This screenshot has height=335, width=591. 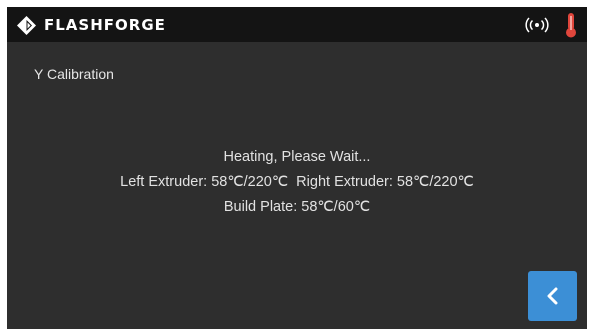 What do you see at coordinates (537, 25) in the screenshot?
I see `wifi-signal-icon` at bounding box center [537, 25].